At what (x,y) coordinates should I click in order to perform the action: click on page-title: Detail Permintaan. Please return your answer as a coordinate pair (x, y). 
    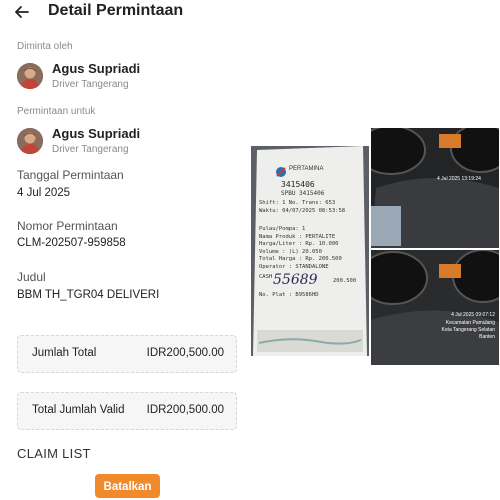
    Looking at the image, I should click on (116, 10).